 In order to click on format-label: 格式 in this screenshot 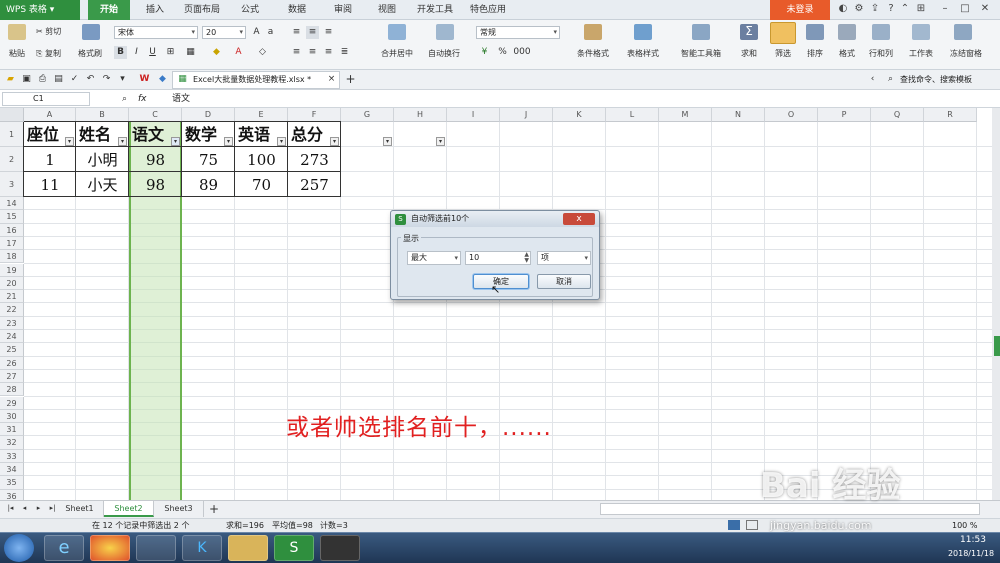, I will do `click(847, 53)`.